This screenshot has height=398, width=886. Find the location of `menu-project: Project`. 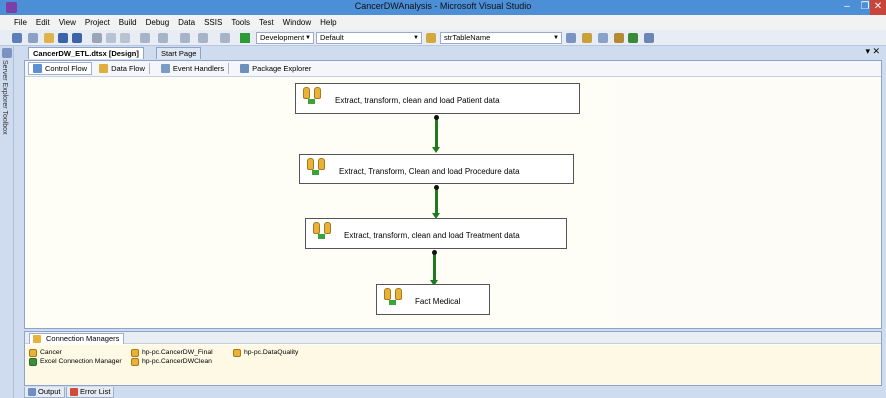

menu-project: Project is located at coordinates (97, 22).